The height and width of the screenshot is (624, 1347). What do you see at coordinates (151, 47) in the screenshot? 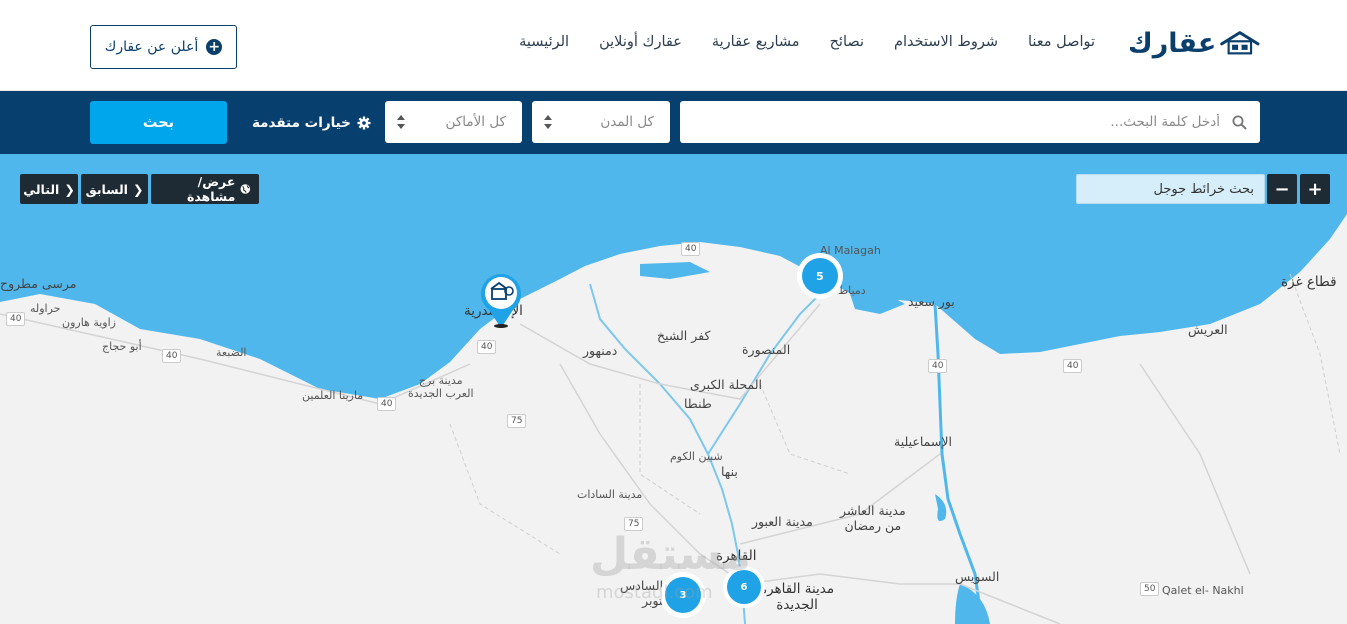
I see `advertise-label: أعلن عن عقارك` at bounding box center [151, 47].